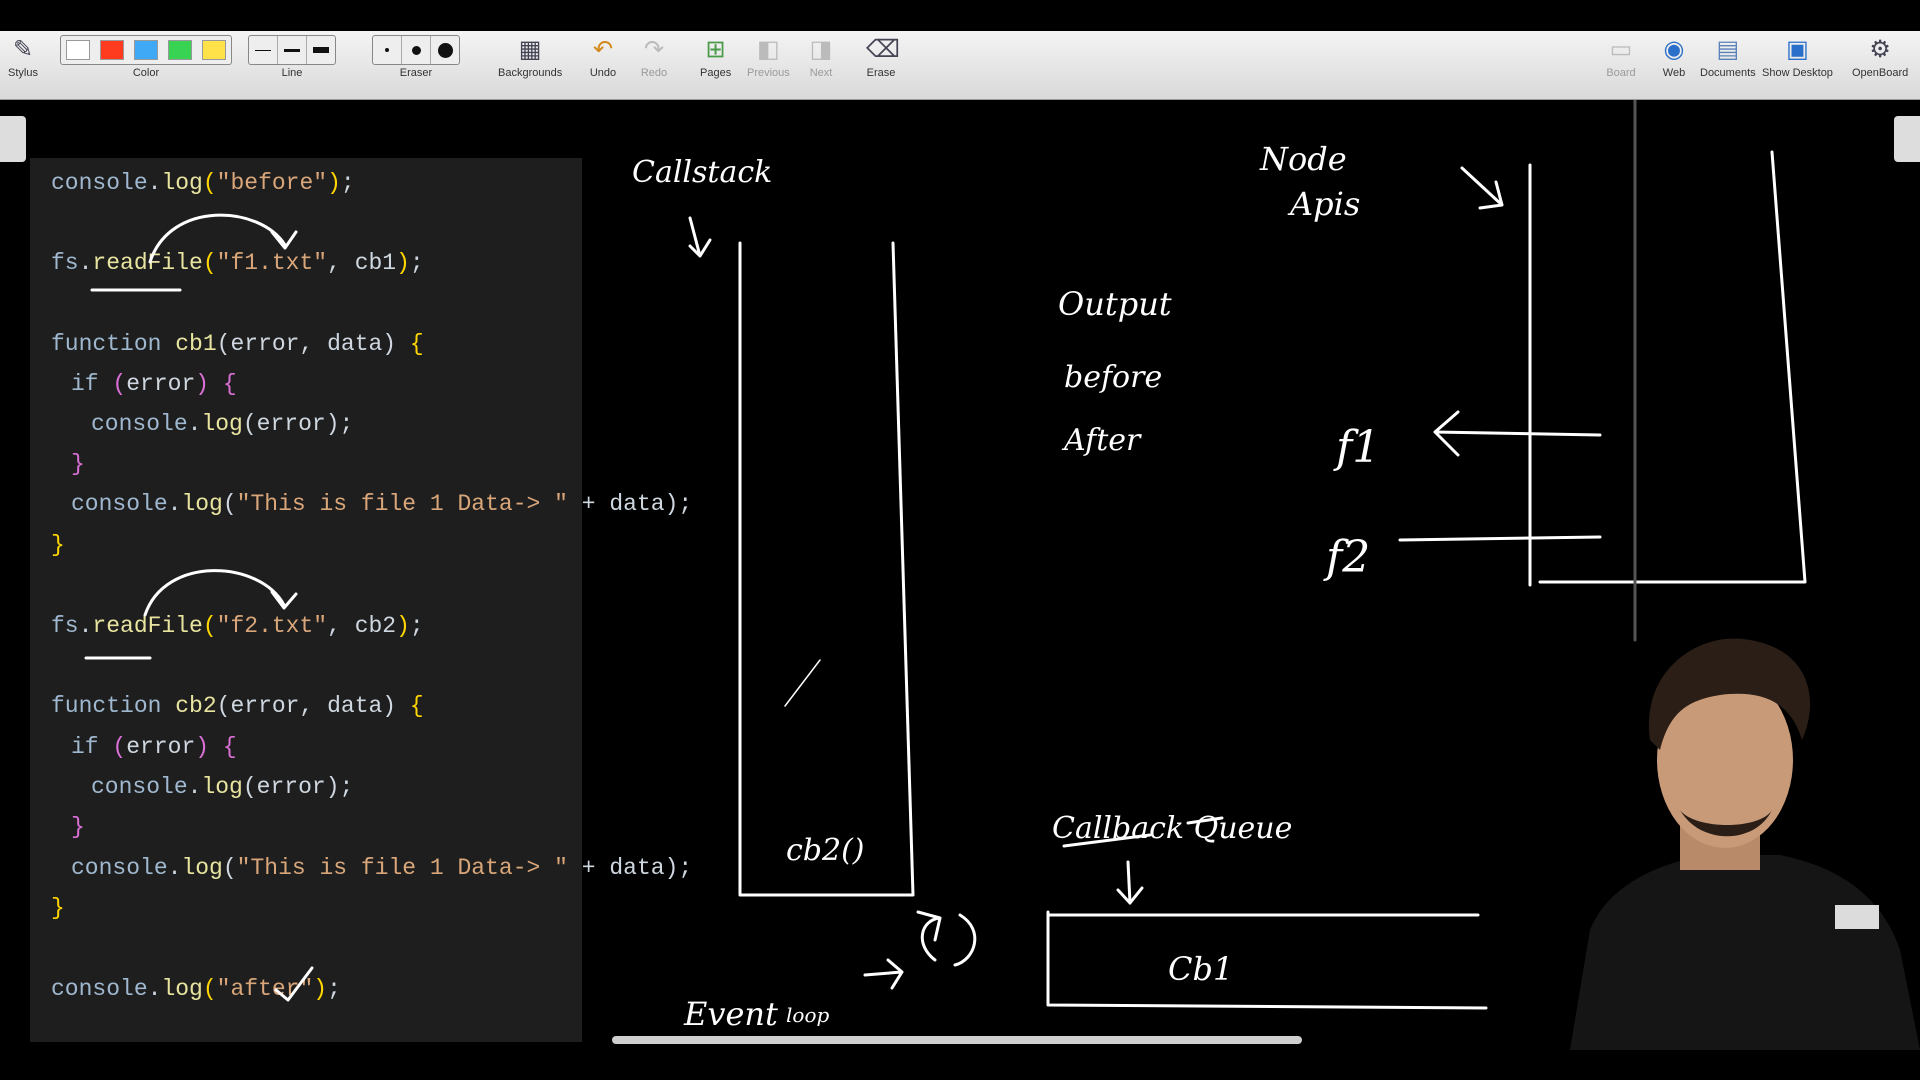 This screenshot has width=1920, height=1080. What do you see at coordinates (1356, 447) in the screenshot?
I see `node-api-f1: f1` at bounding box center [1356, 447].